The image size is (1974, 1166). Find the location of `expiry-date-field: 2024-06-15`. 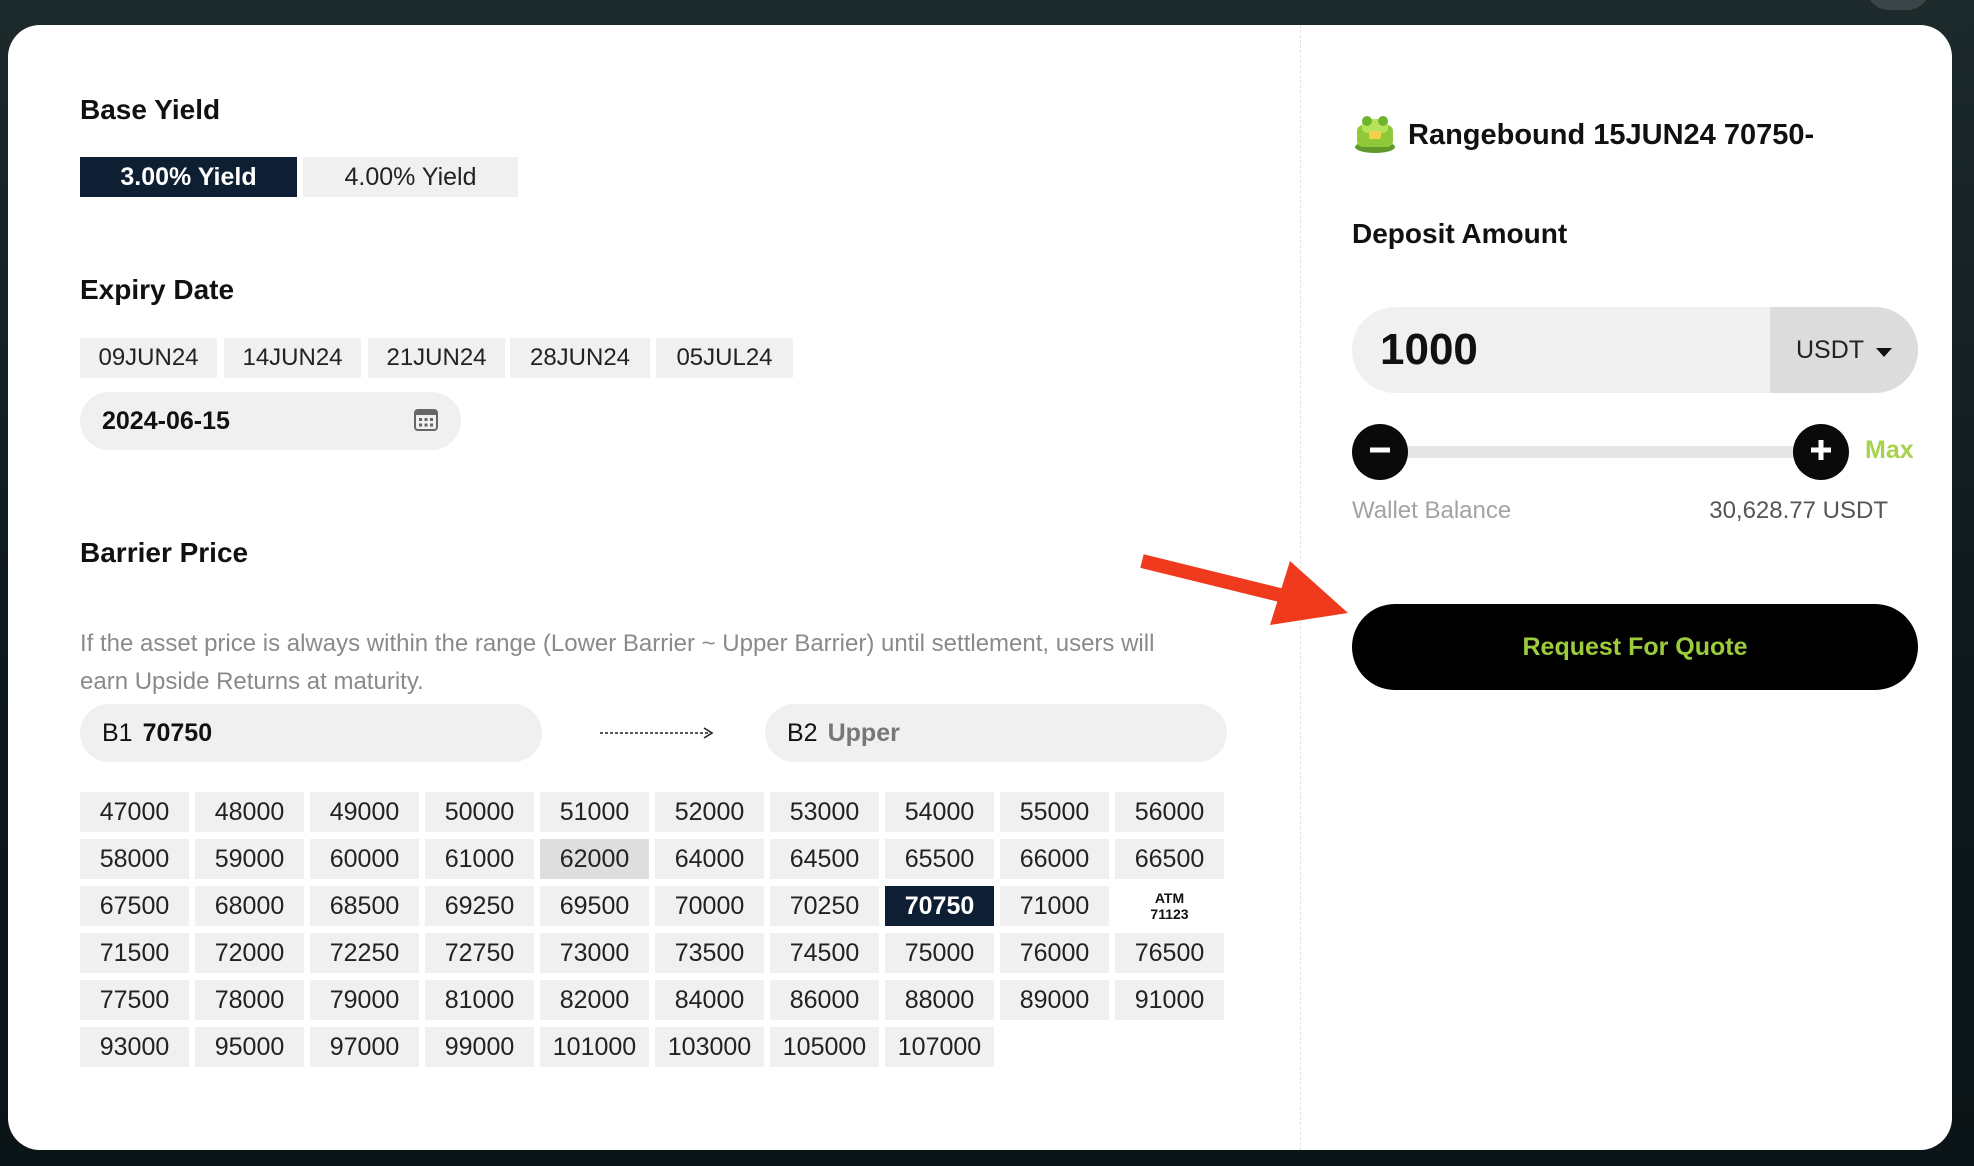

expiry-date-field: 2024-06-15 is located at coordinates (270, 421).